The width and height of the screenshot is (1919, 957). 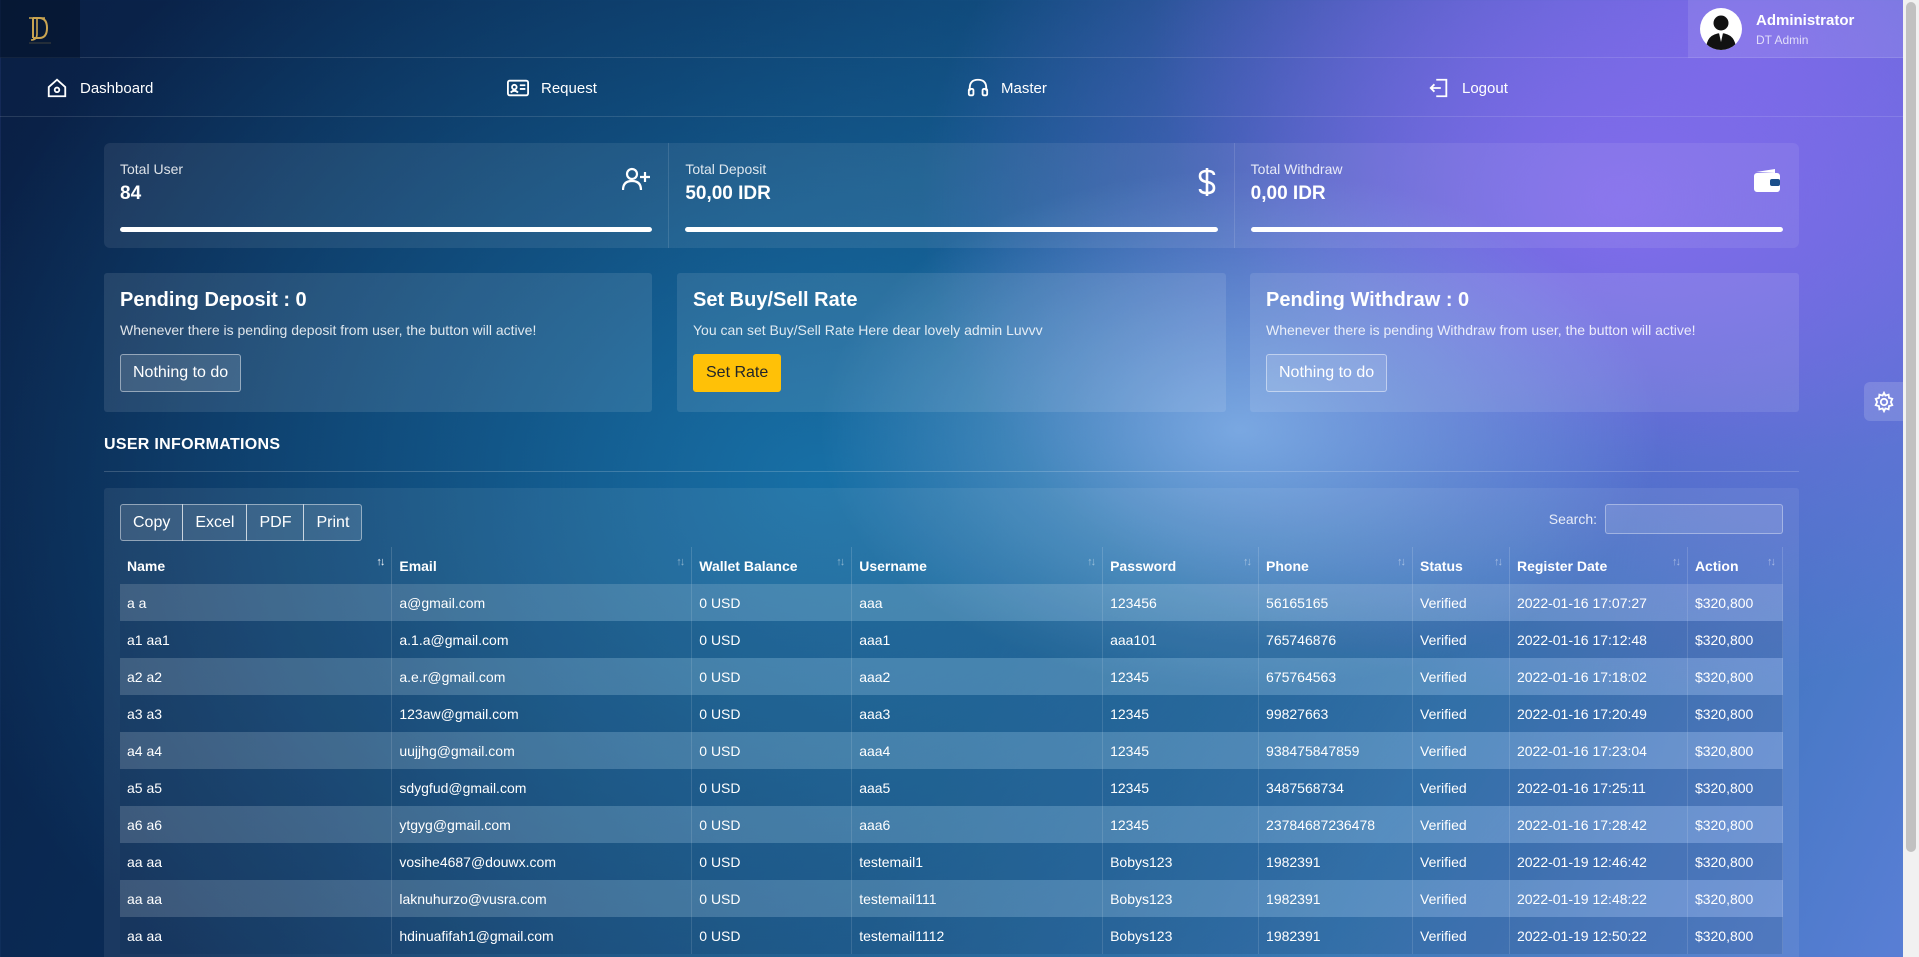 I want to click on section-title: USER INFORMATIONS, so click(x=192, y=444).